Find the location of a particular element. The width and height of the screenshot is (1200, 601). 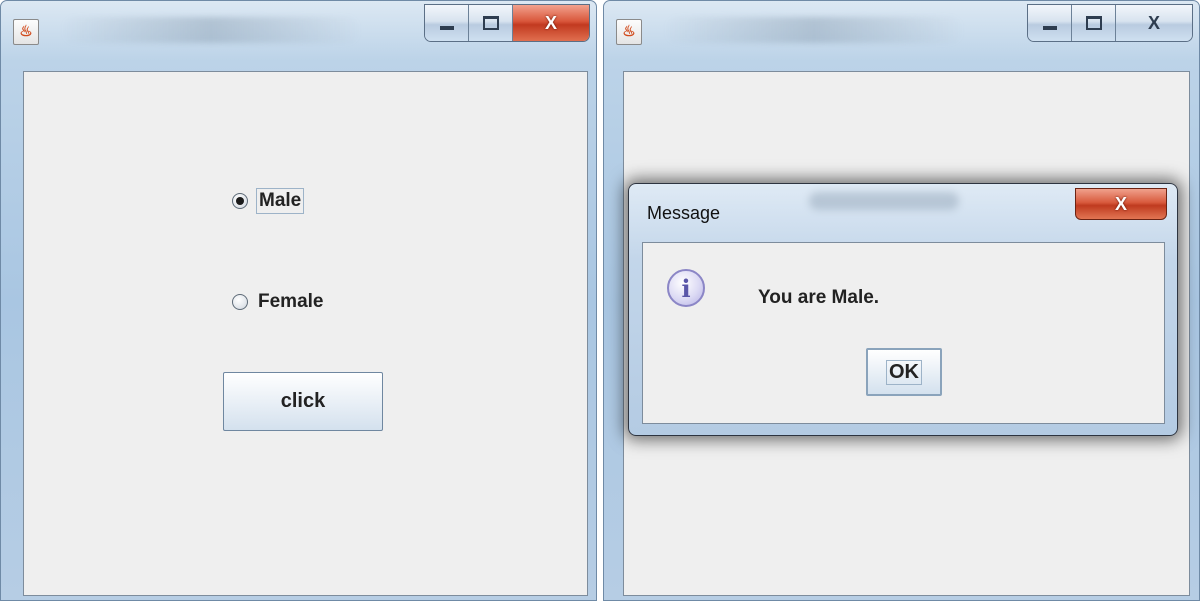

radio-label-male: Male is located at coordinates (280, 201).